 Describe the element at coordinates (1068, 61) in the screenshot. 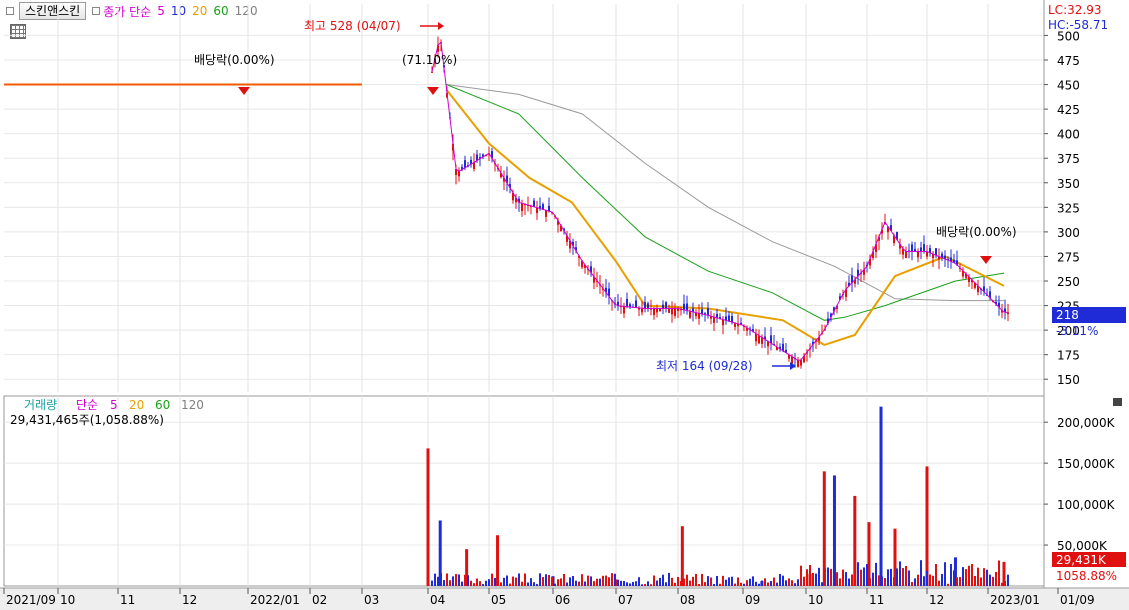

I see `y-axis-tick-label: 475` at that location.